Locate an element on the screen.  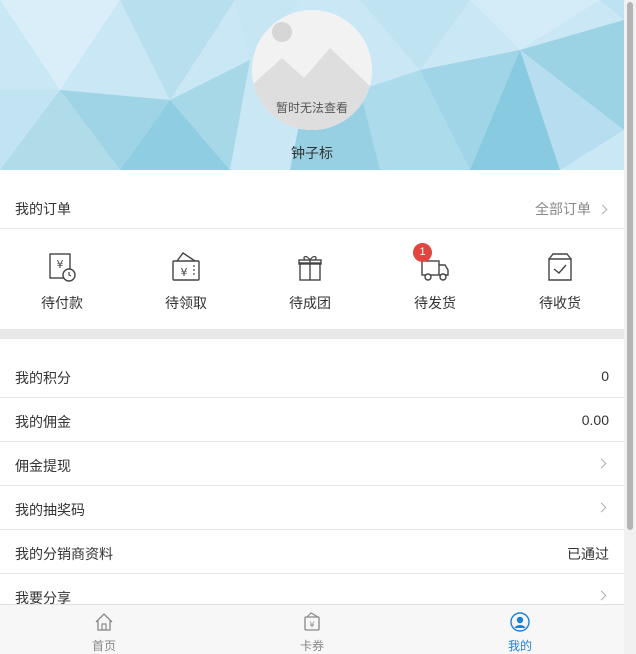
scrollbar-thumb is located at coordinates (630, 266).